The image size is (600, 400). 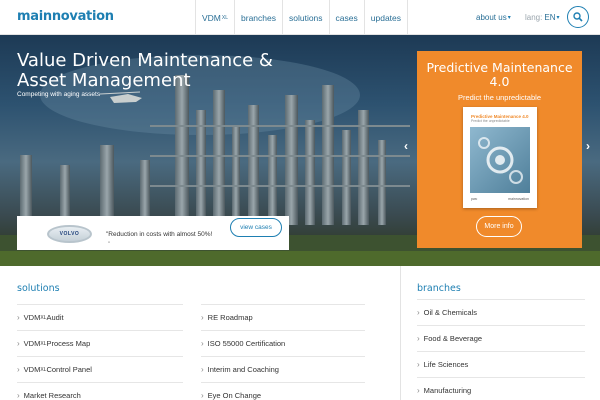 I want to click on solution-link: › ISO 55000 Certification, so click(x=283, y=343).